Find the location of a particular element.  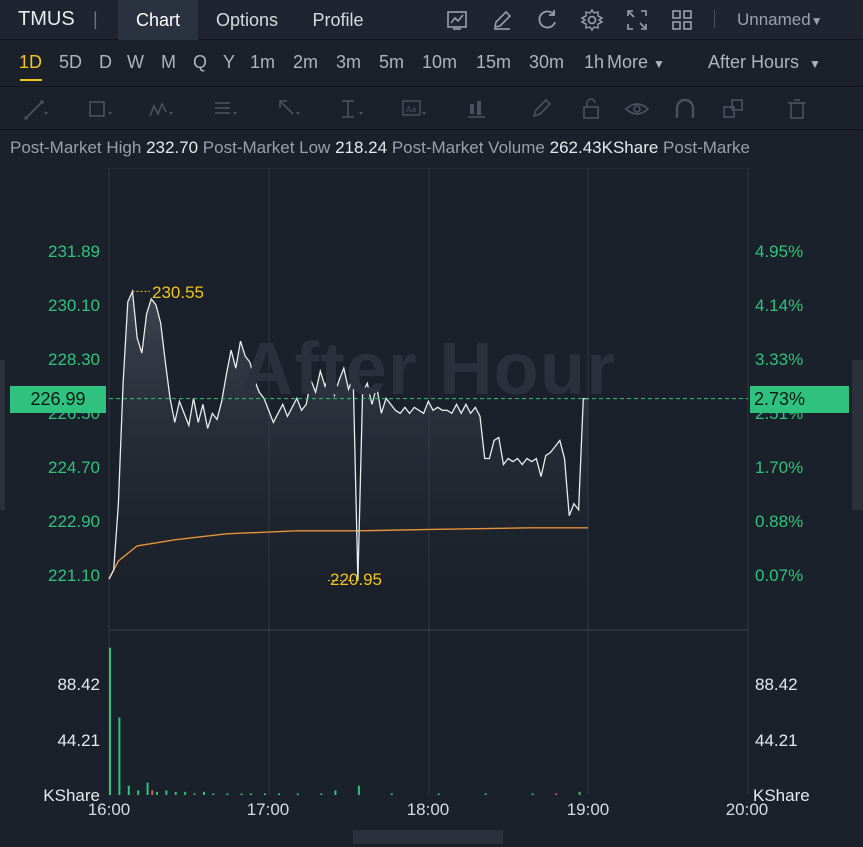

period-10m: 10m is located at coordinates (439, 62).